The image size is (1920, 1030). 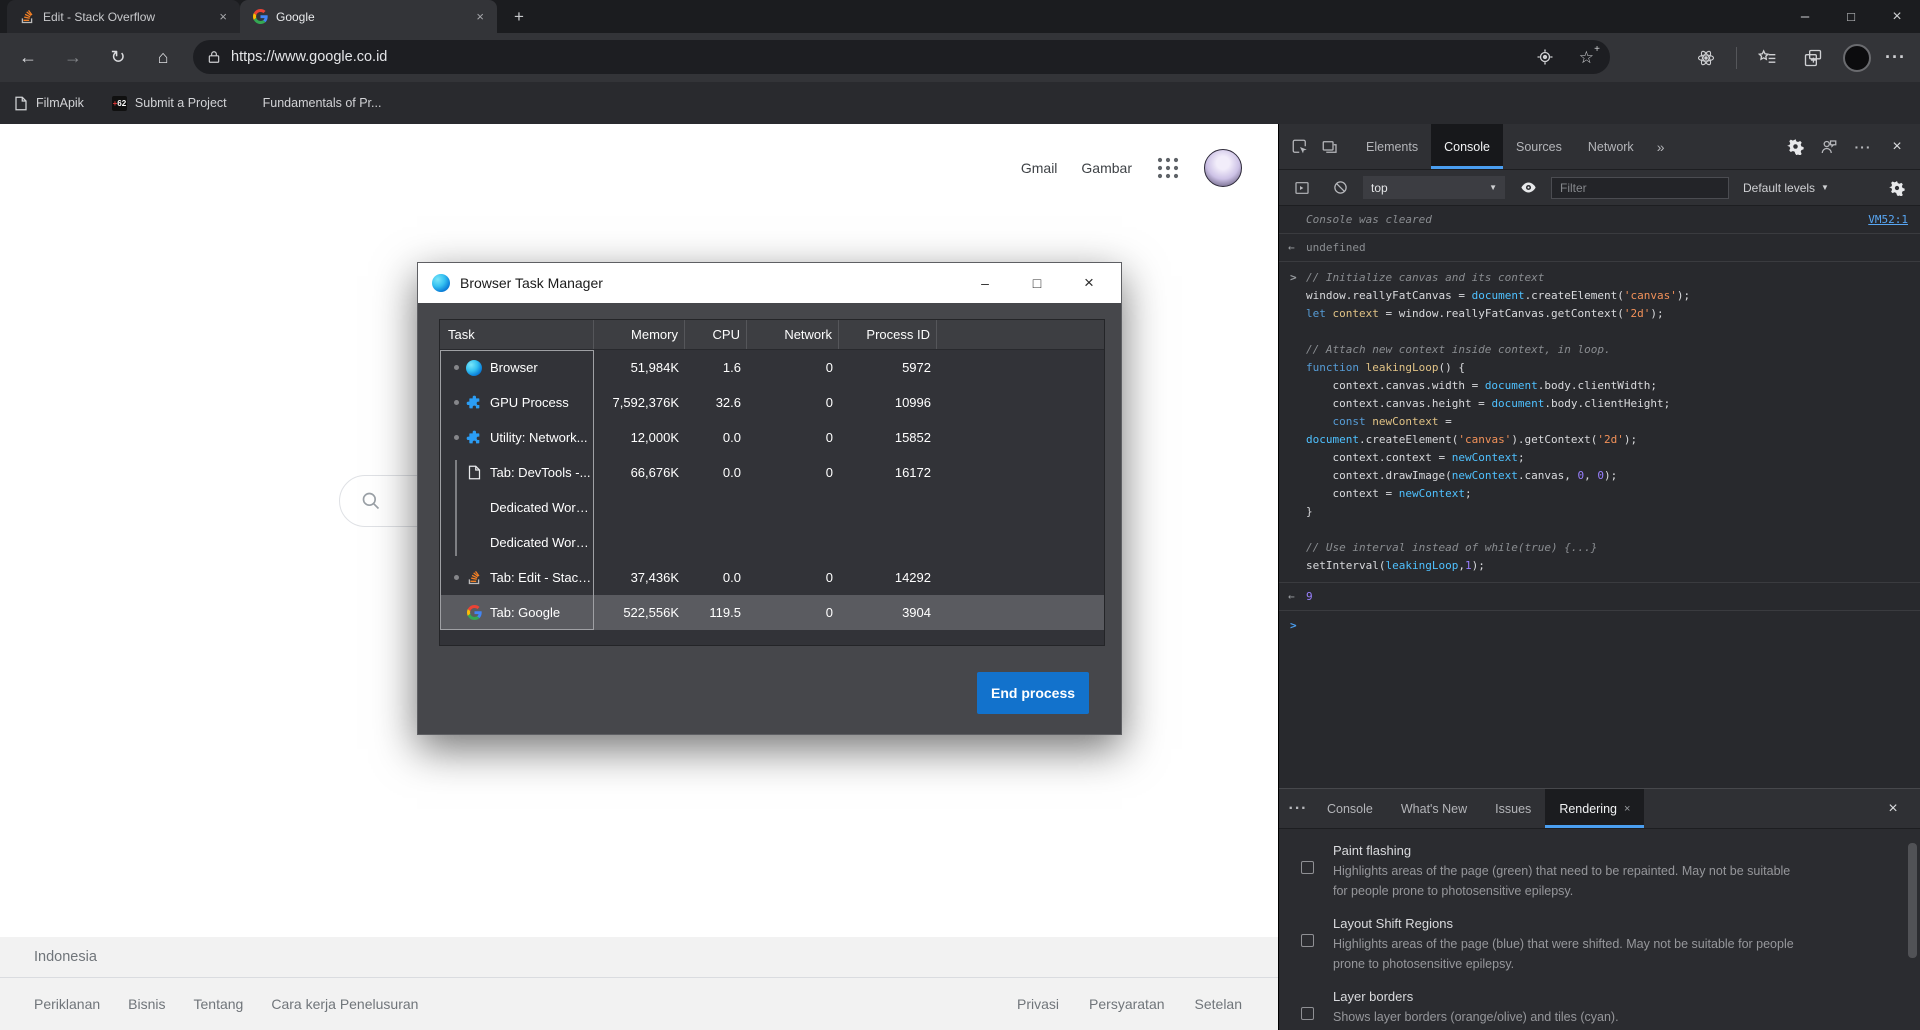 What do you see at coordinates (1089, 283) in the screenshot?
I see `tm-close-button: ×` at bounding box center [1089, 283].